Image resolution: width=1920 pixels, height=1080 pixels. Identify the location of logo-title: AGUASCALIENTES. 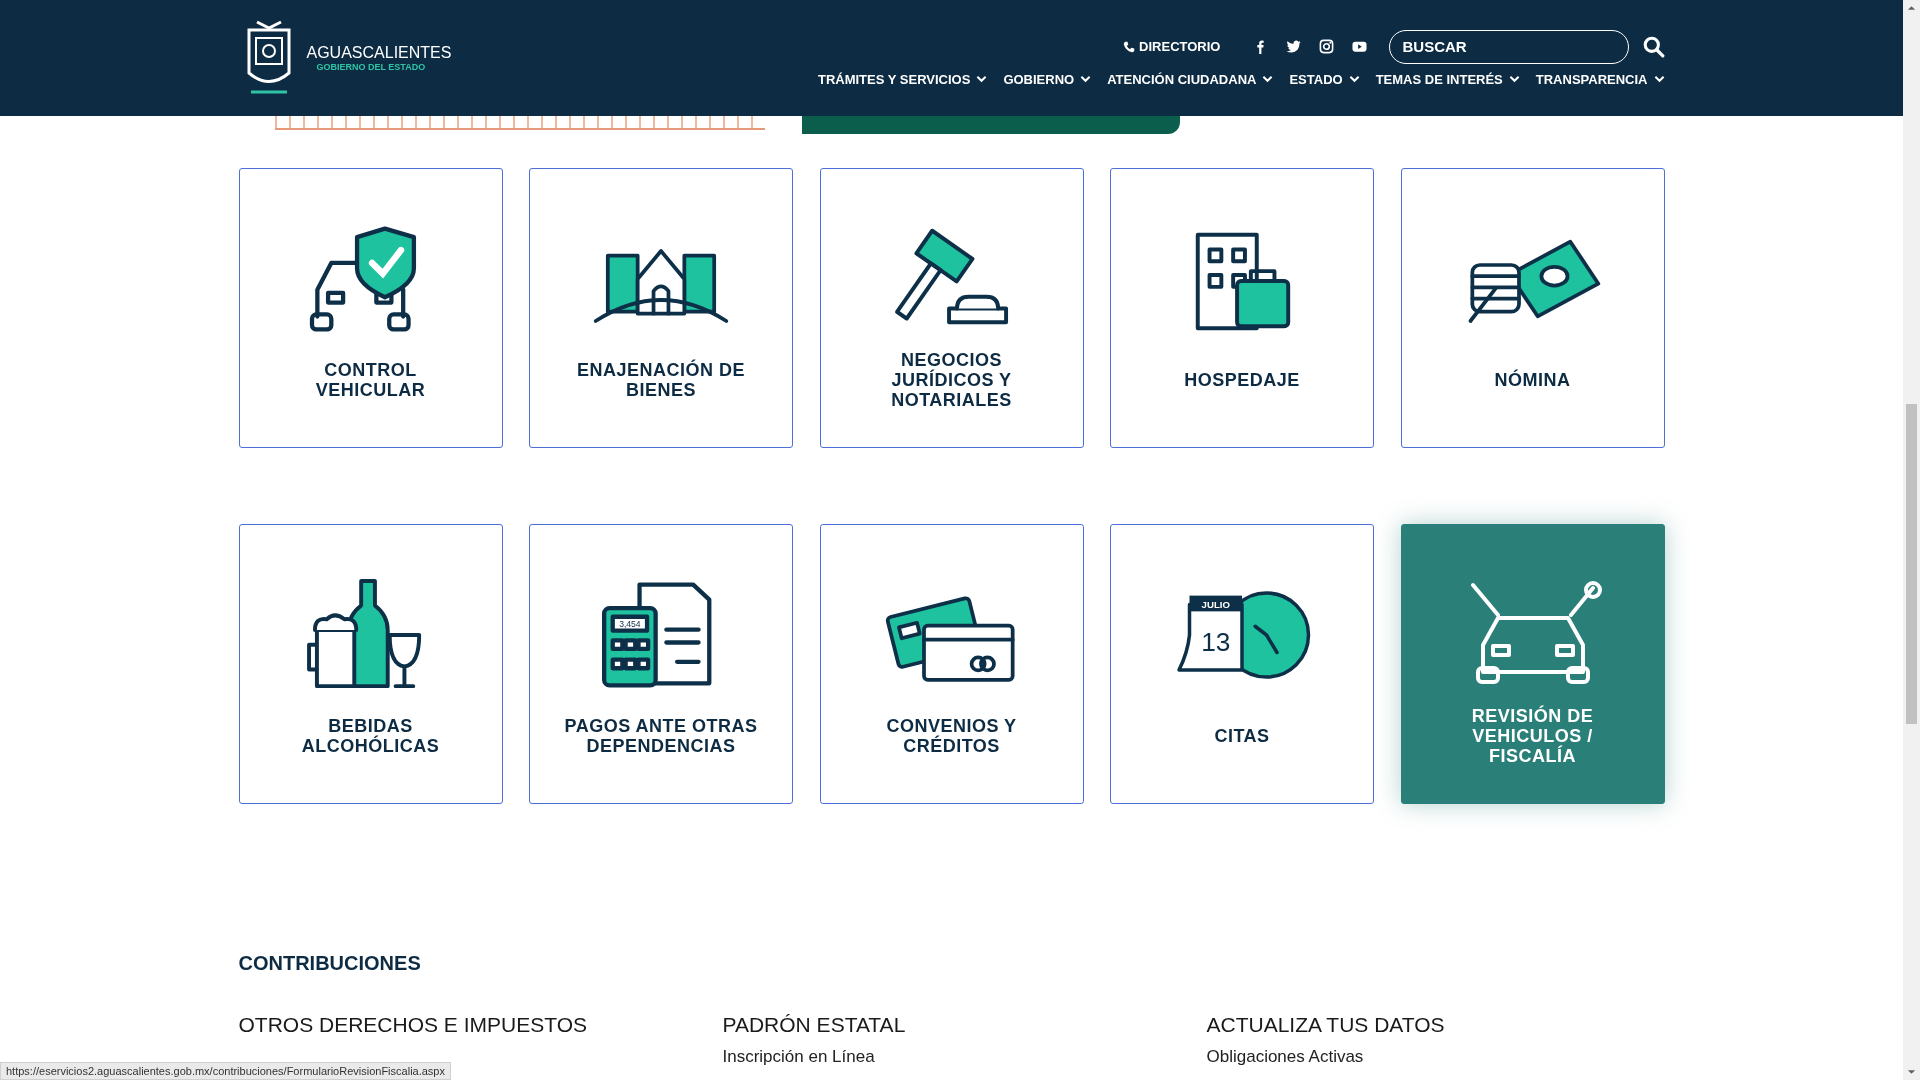
(379, 53).